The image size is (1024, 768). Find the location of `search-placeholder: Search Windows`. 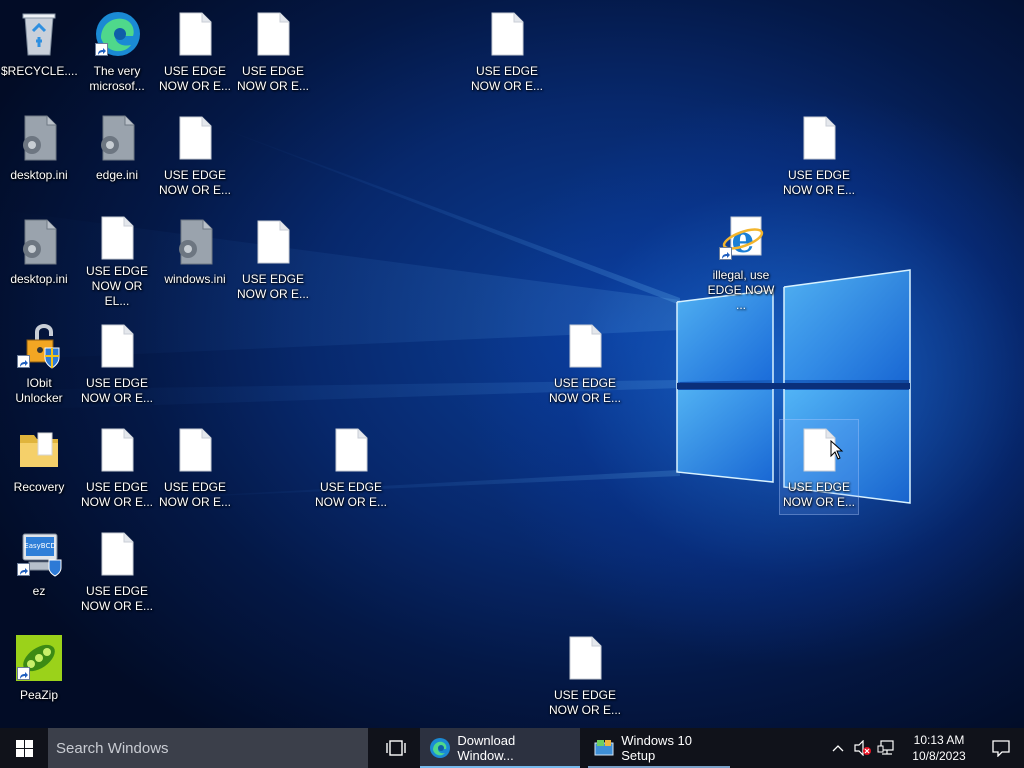

search-placeholder: Search Windows is located at coordinates (112, 748).